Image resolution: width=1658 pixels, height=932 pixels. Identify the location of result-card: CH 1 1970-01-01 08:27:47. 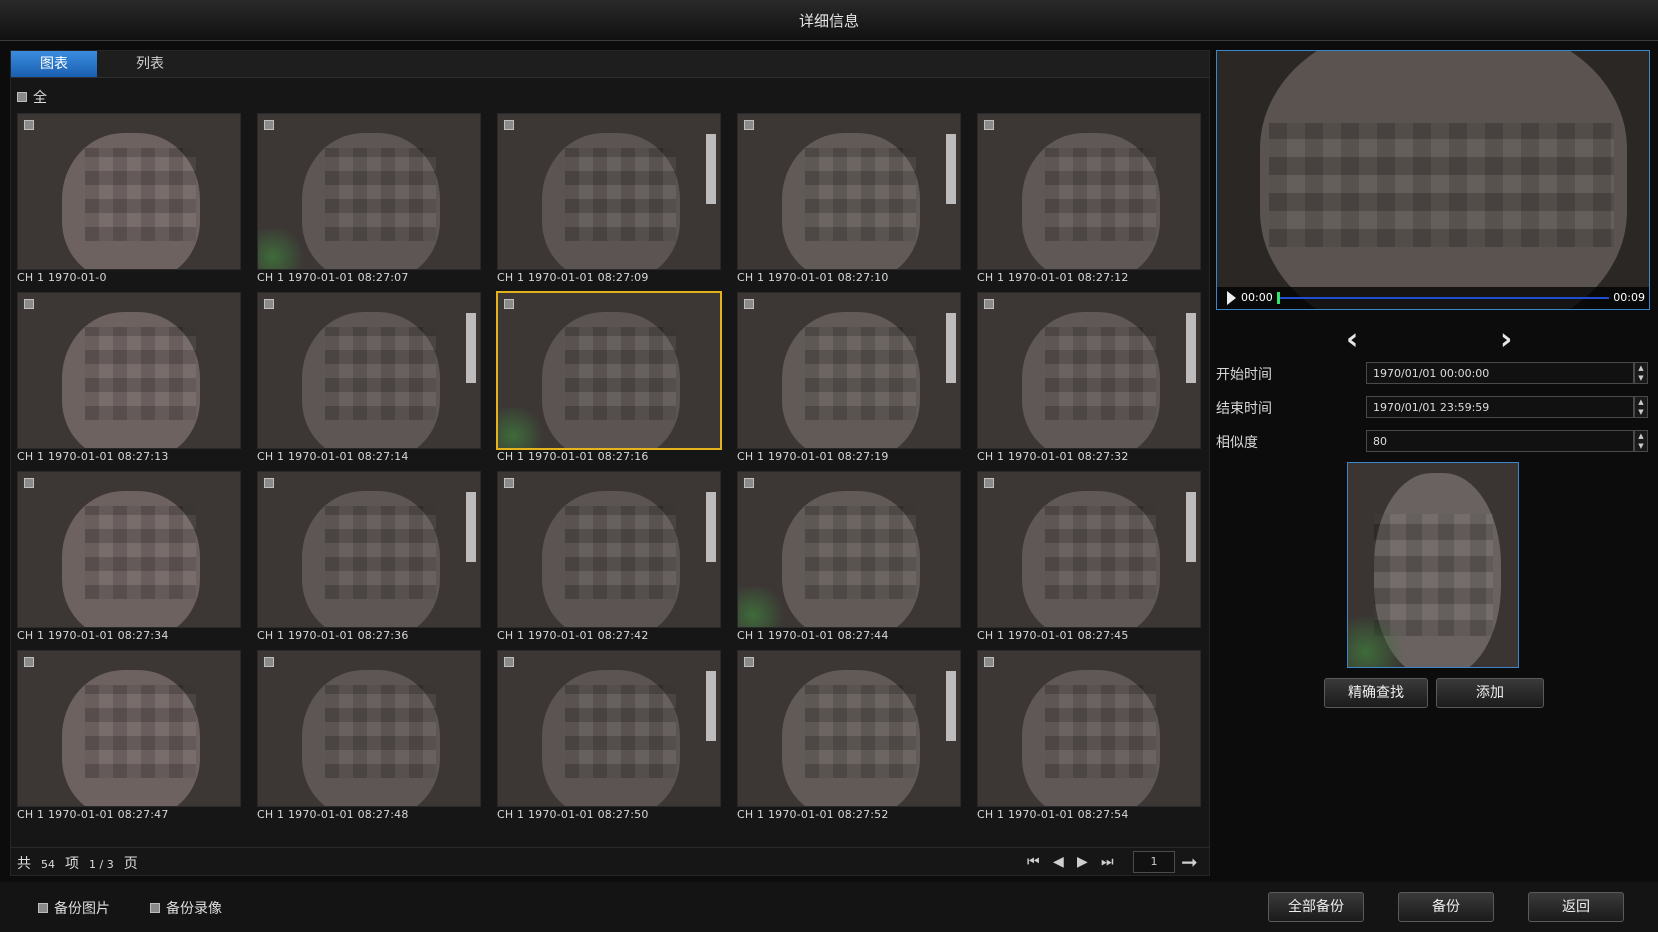
(129, 737).